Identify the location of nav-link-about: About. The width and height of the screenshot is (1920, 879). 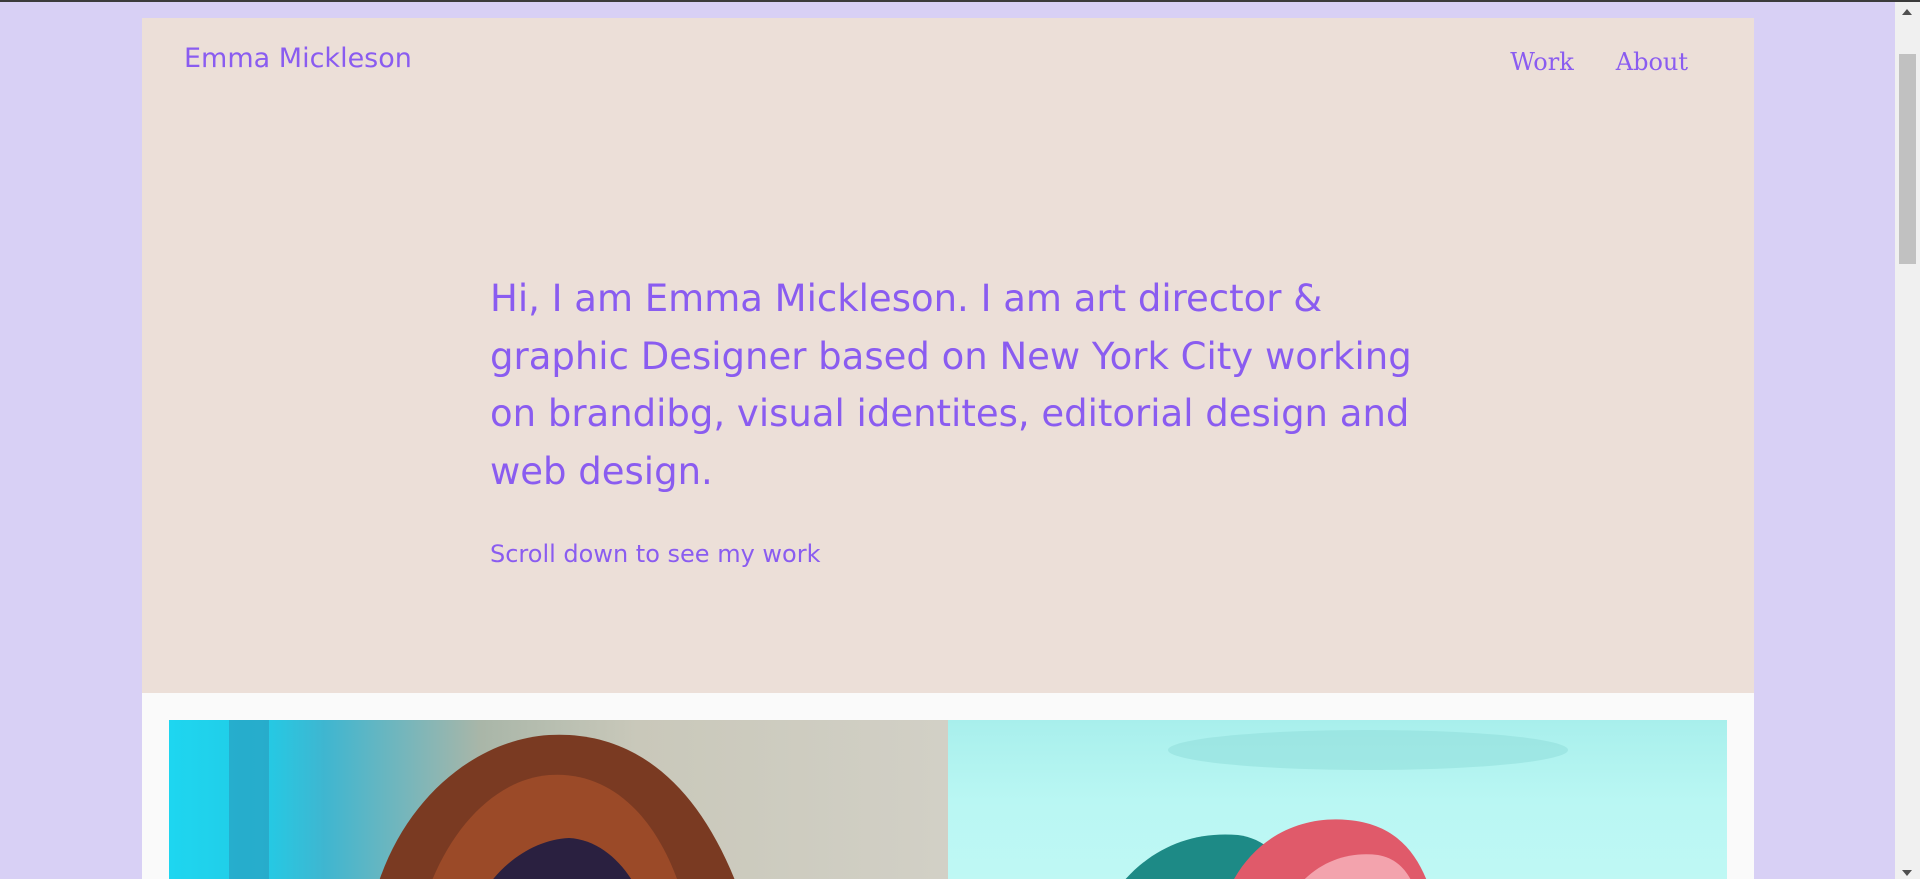
(1652, 62).